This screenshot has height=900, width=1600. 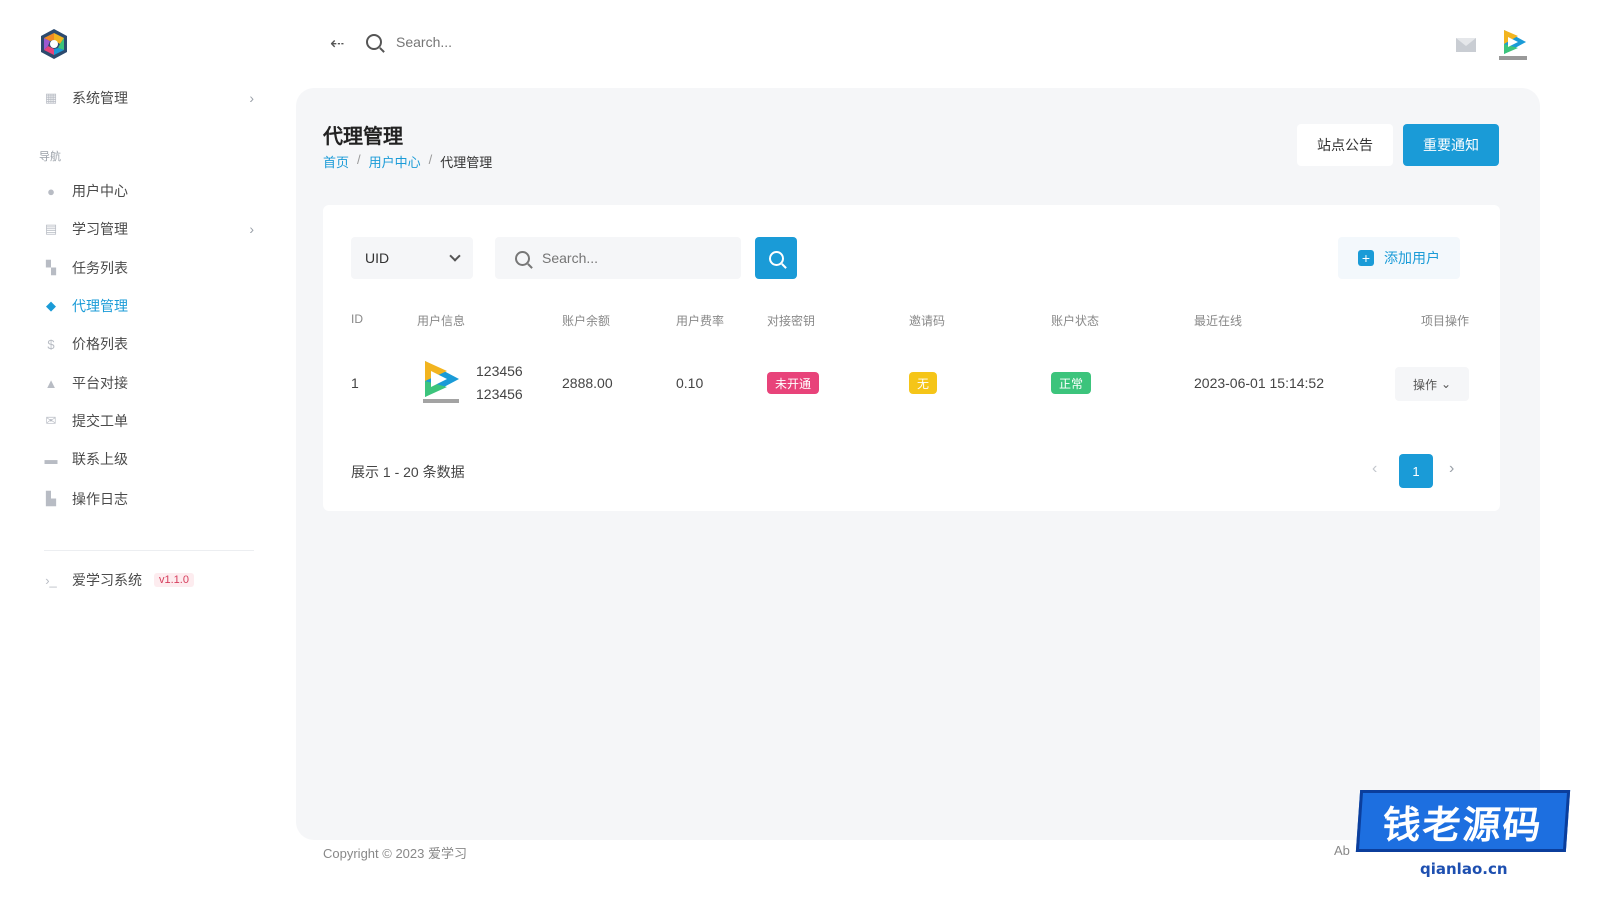 I want to click on cell-user-account: 123456, so click(x=499, y=394).